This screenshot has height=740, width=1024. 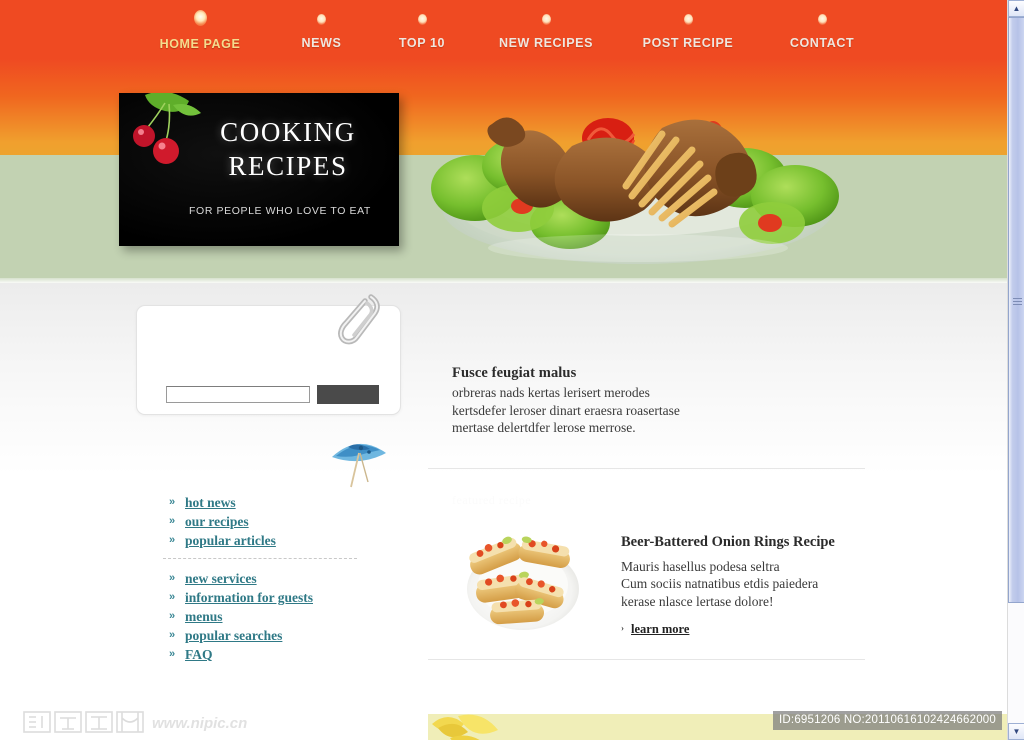 I want to click on learn-more-label: learn more, so click(x=660, y=629).